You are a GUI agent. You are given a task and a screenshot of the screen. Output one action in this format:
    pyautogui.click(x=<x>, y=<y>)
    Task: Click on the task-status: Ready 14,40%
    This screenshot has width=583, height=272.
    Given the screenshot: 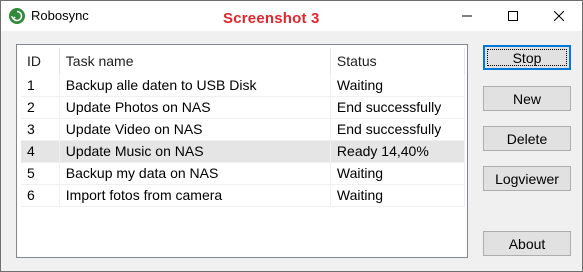 What is the action you would take?
    pyautogui.click(x=398, y=151)
    